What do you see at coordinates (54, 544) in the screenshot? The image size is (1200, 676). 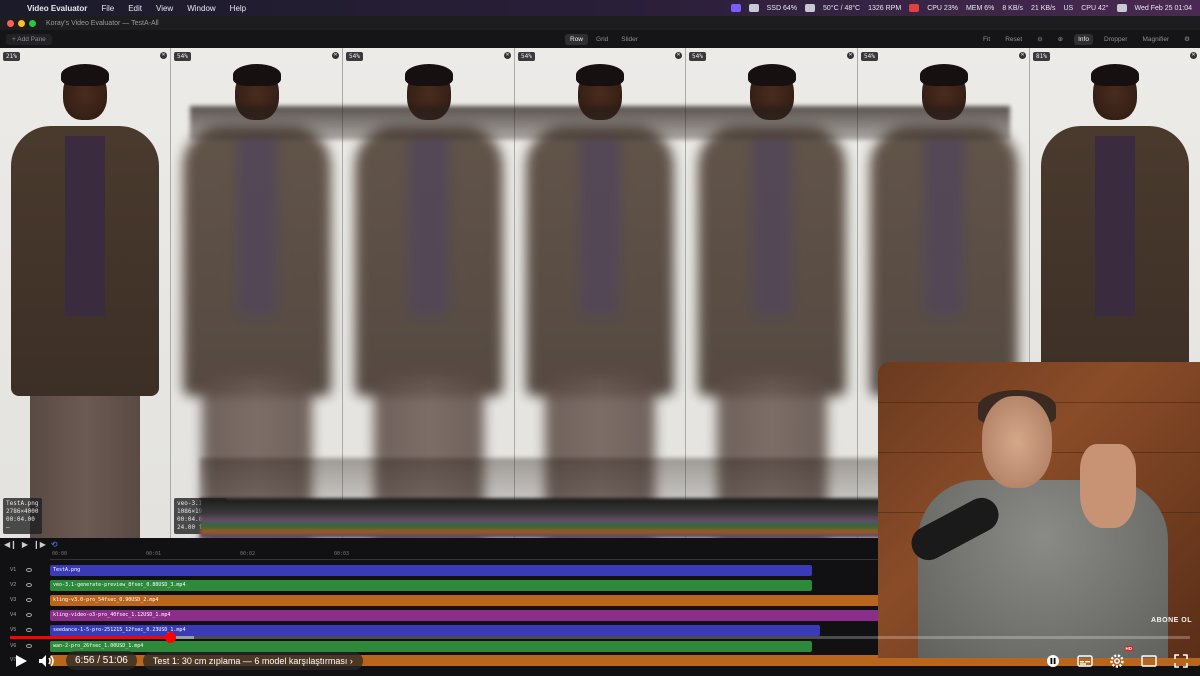 I see `loop-icon: ⟲` at bounding box center [54, 544].